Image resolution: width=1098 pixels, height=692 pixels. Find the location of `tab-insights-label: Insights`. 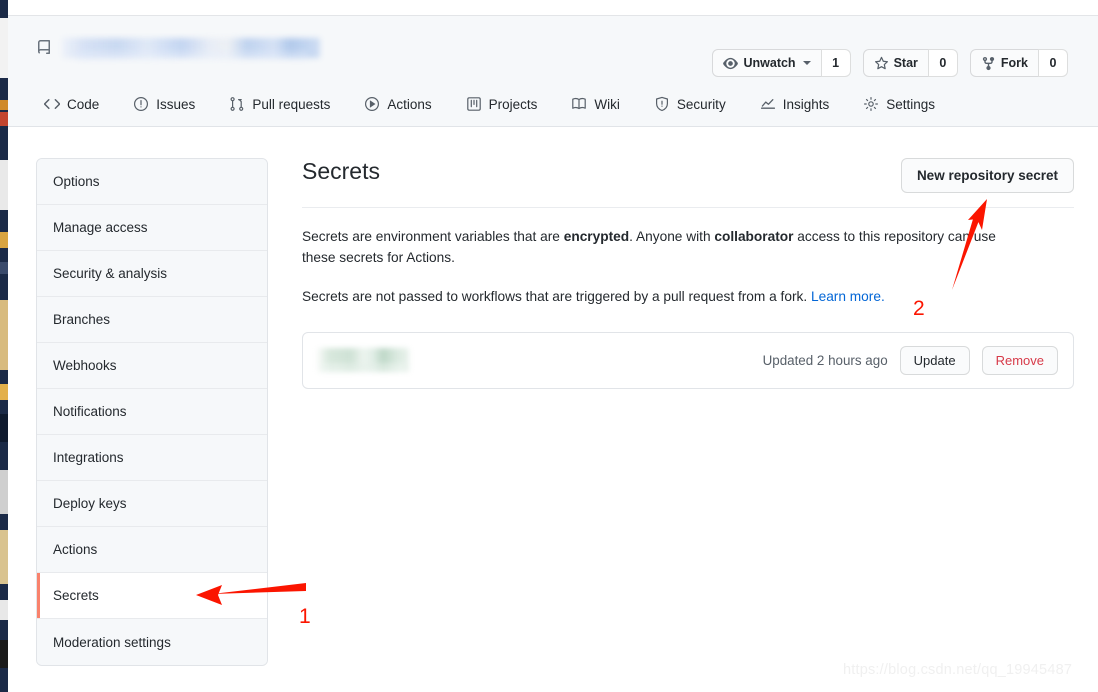

tab-insights-label: Insights is located at coordinates (806, 104).